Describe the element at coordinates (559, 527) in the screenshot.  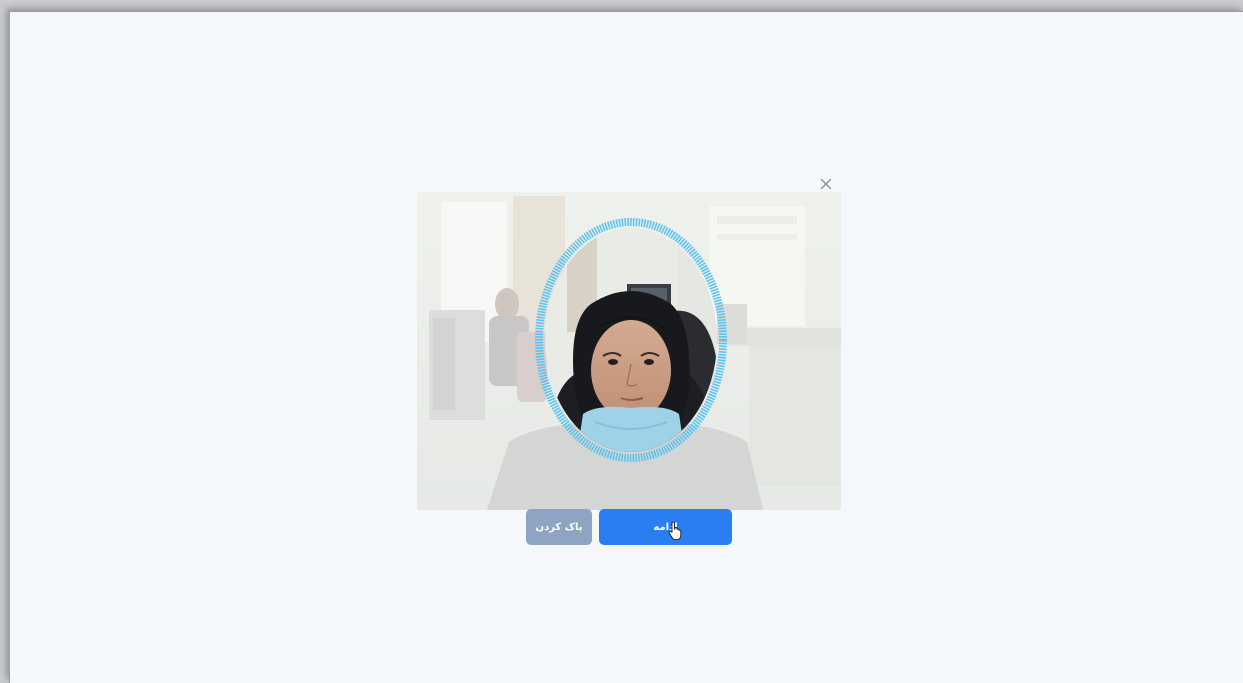
I see `clear-button: پاک کردن` at that location.